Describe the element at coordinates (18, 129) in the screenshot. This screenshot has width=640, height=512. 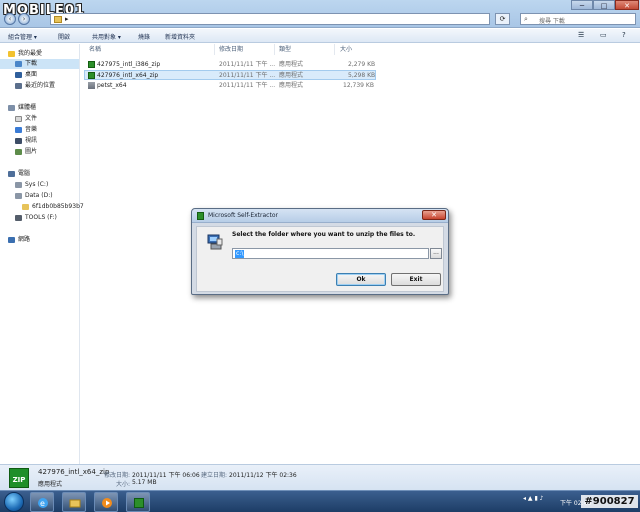
I see `music-icon` at that location.